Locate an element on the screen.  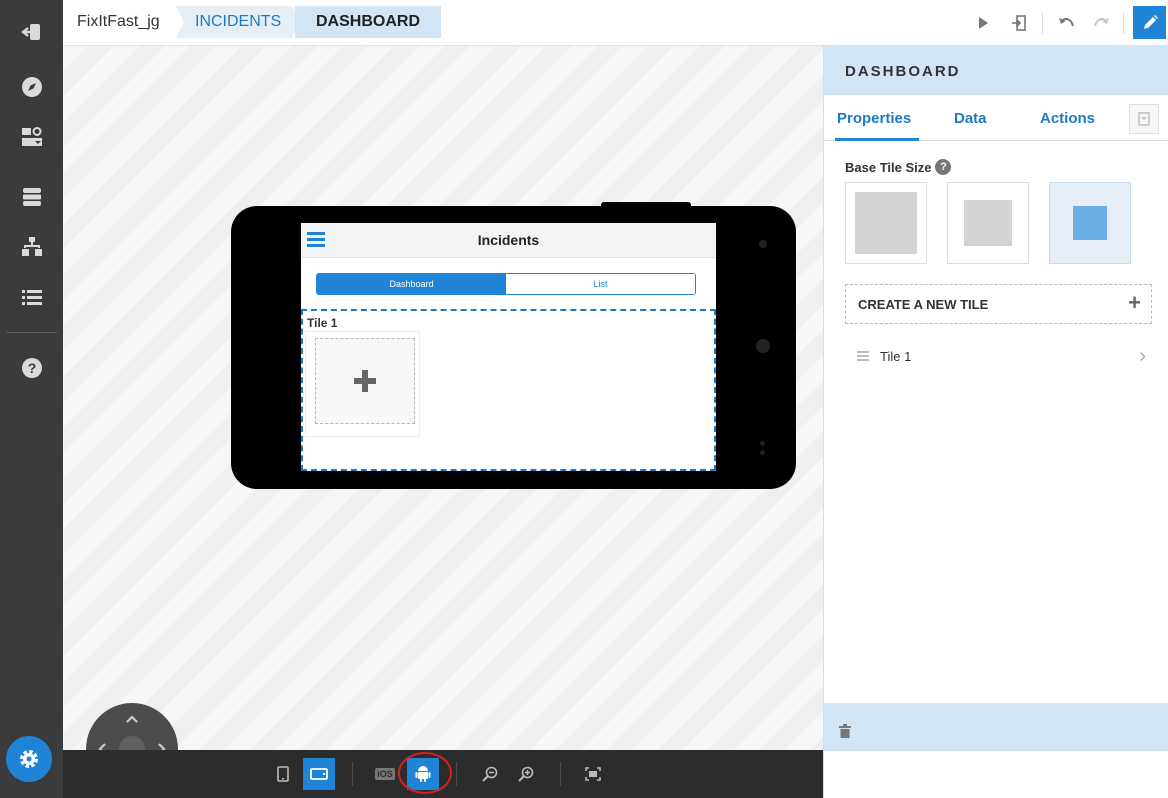
breadcrumb-incidents: INCIDENTS is located at coordinates (238, 22).